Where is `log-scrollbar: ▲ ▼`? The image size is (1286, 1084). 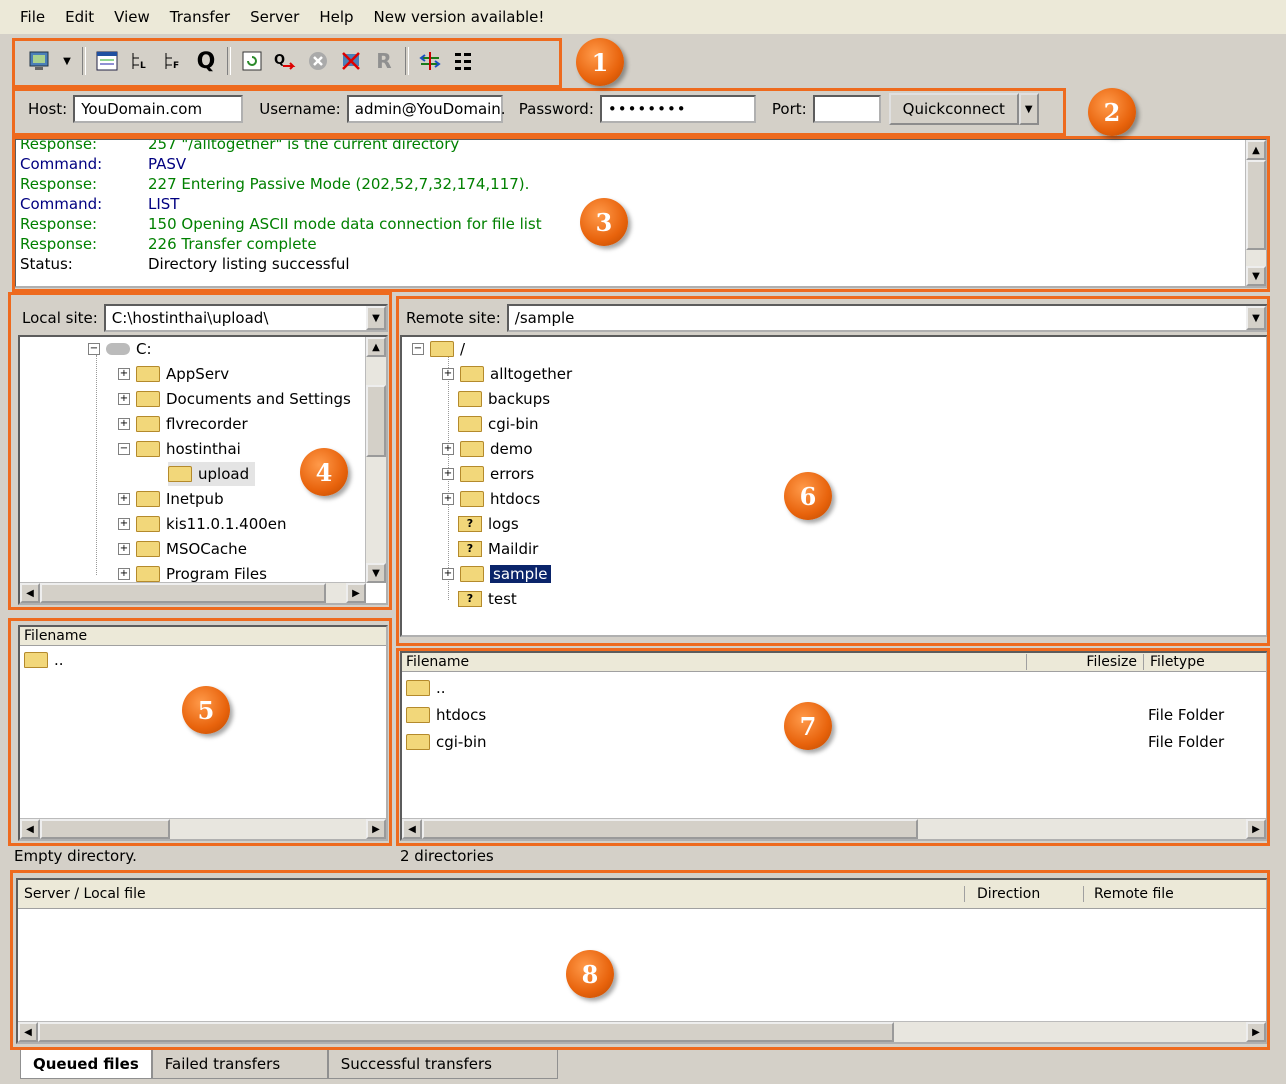 log-scrollbar: ▲ ▼ is located at coordinates (1255, 213).